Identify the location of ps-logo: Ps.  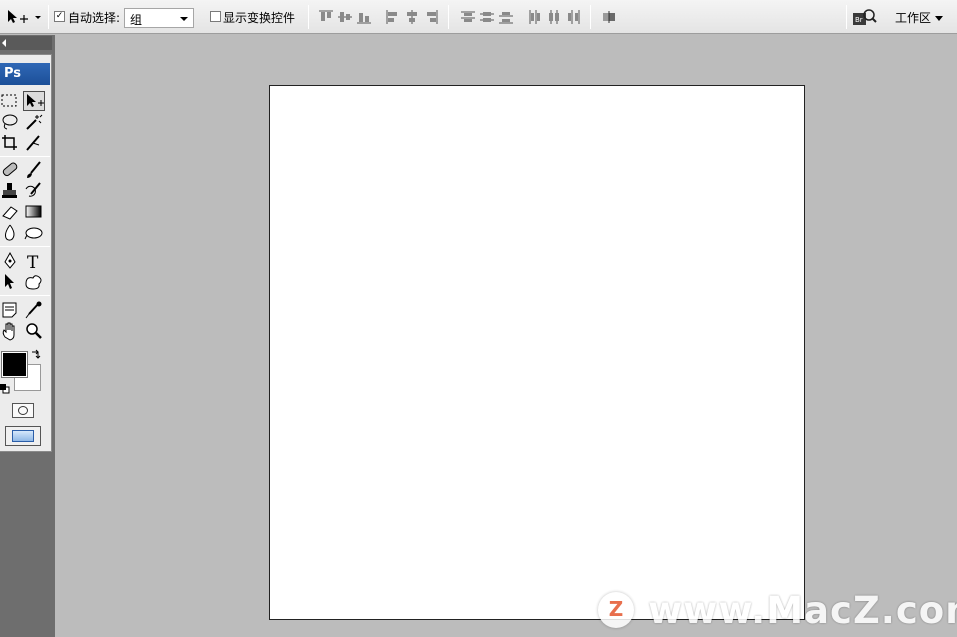
(25, 74).